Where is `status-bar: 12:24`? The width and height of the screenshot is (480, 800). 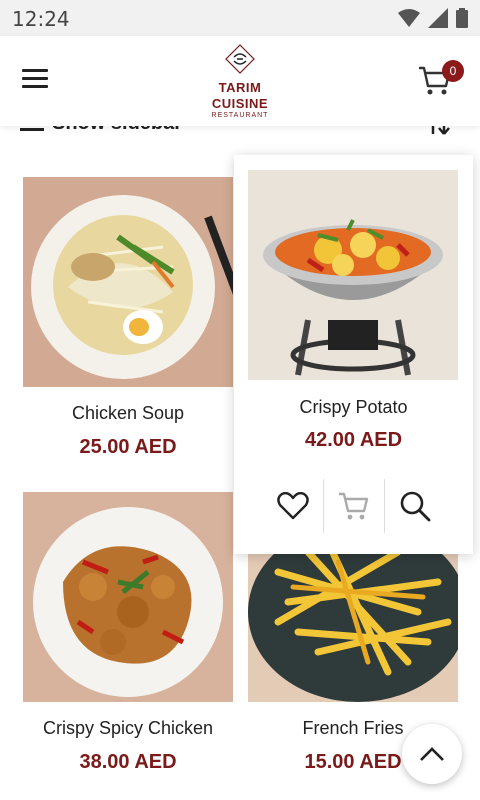
status-bar: 12:24 is located at coordinates (240, 18).